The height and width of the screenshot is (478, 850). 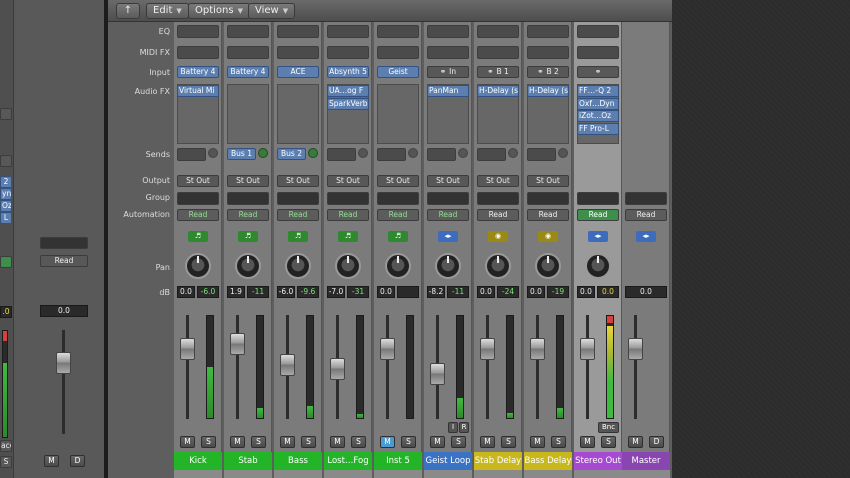 I want to click on audio-fx-plugin: Oxf…Dyn, so click(x=598, y=103).